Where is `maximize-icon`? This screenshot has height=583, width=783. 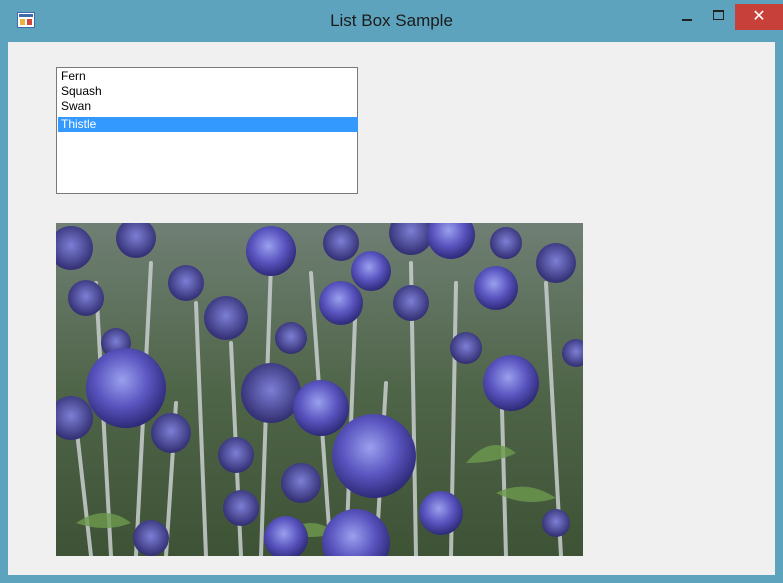 maximize-icon is located at coordinates (718, 16).